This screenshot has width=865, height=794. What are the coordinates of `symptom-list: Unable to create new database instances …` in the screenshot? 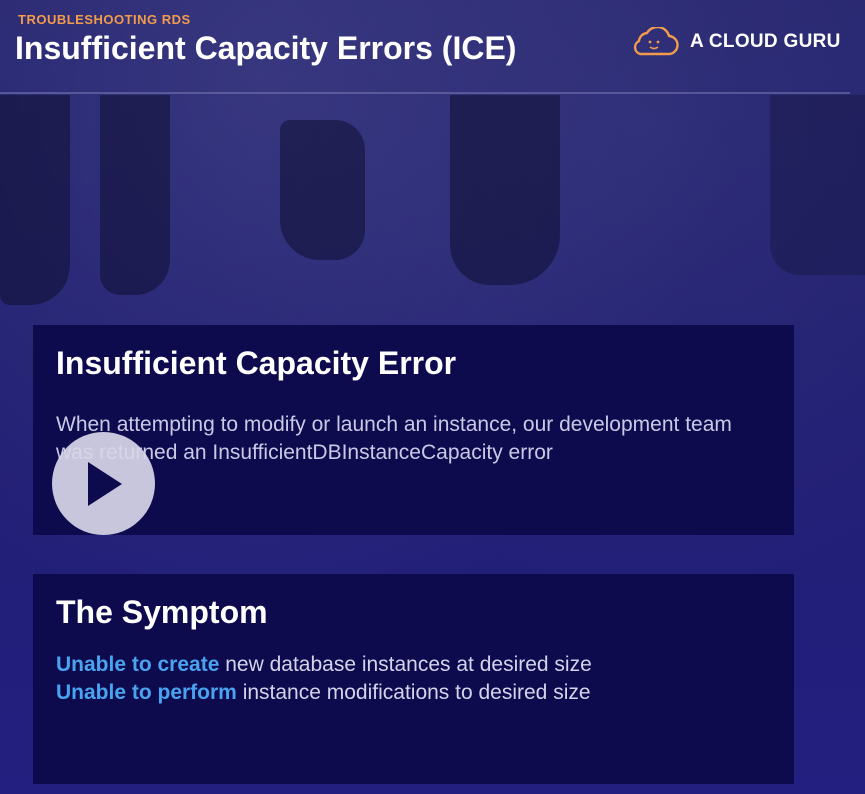 It's located at (324, 679).